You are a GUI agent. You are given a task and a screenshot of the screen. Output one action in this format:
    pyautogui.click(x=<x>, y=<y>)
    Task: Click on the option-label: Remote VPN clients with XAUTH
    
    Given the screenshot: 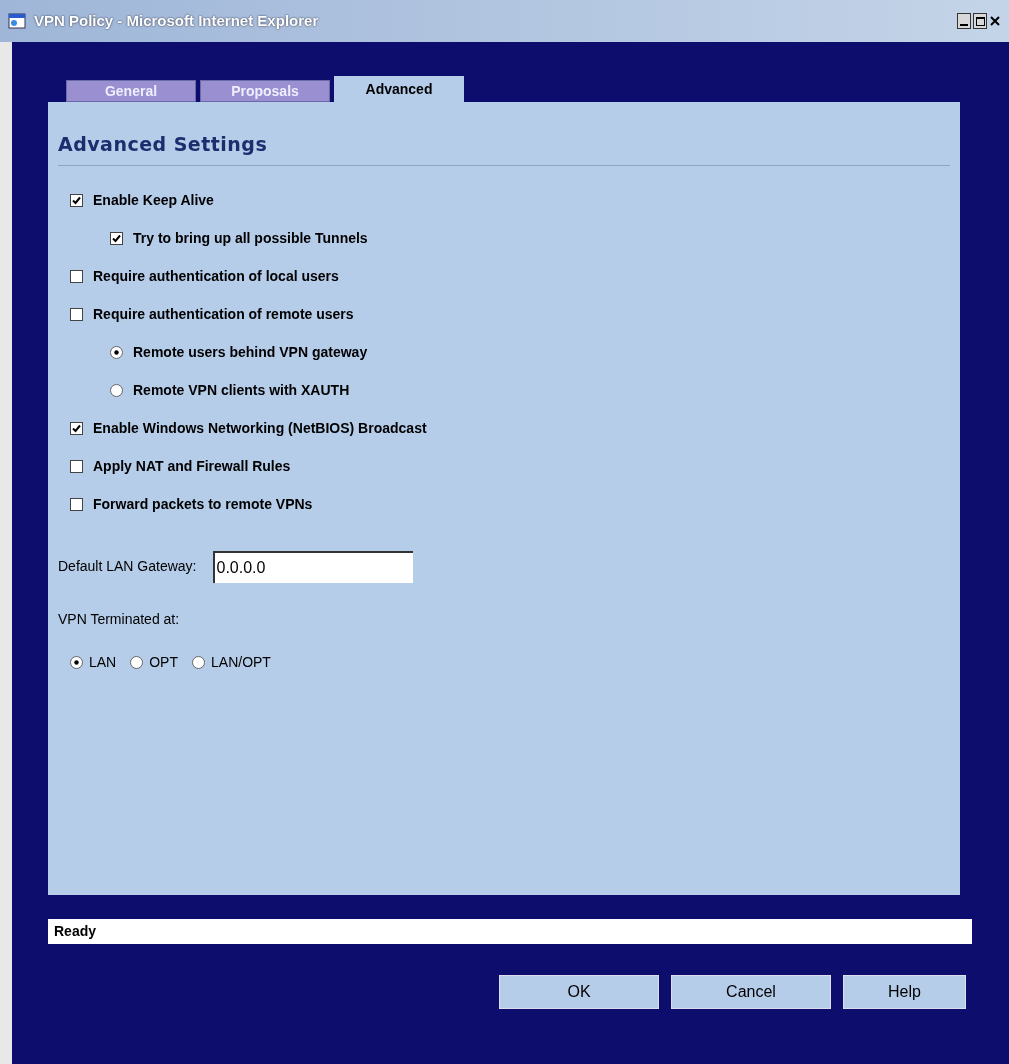 What is the action you would take?
    pyautogui.click(x=241, y=390)
    